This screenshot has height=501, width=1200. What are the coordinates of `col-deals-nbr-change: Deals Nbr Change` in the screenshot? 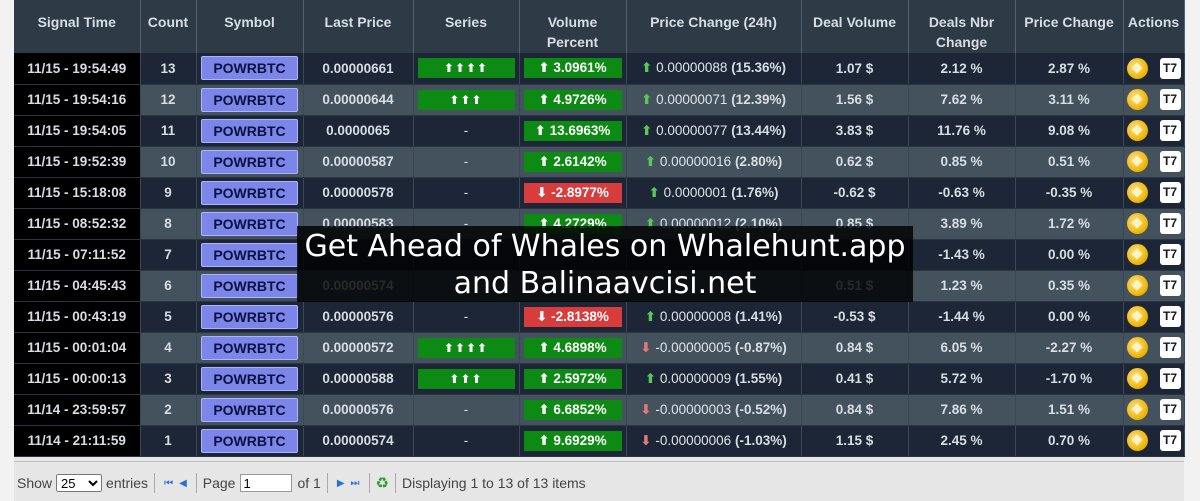 It's located at (962, 26).